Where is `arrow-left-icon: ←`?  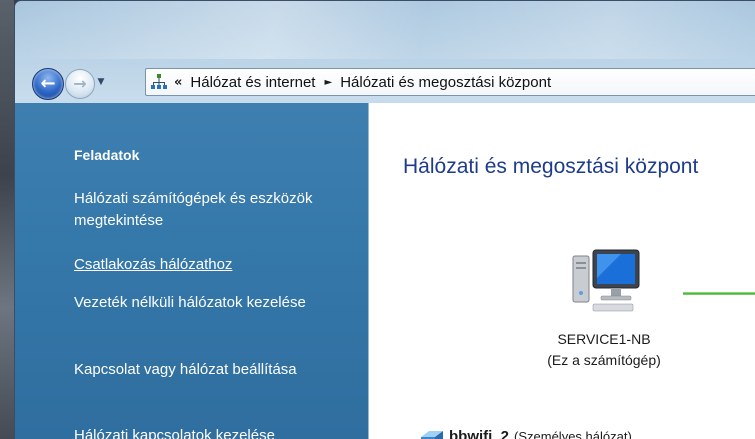
arrow-left-icon: ← is located at coordinates (48, 83).